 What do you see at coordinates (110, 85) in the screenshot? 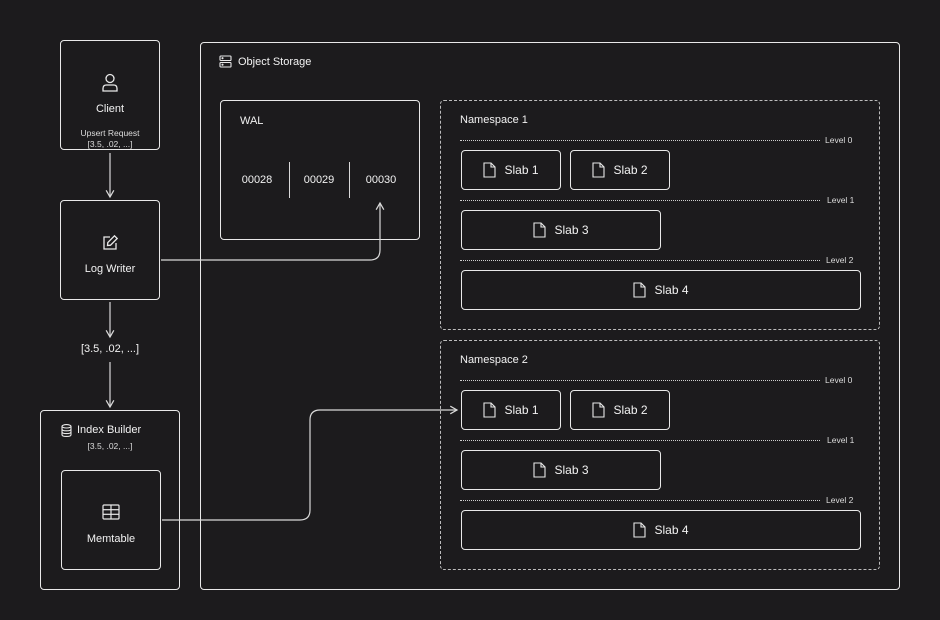
I see `user-icon` at bounding box center [110, 85].